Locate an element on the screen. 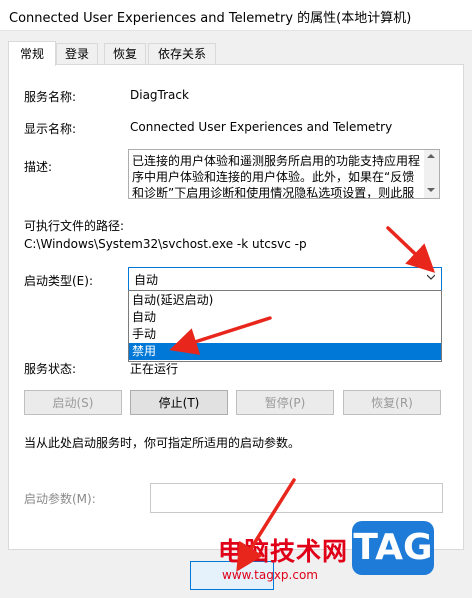 The image size is (472, 598). tab-general: 常规 is located at coordinates (32, 53).